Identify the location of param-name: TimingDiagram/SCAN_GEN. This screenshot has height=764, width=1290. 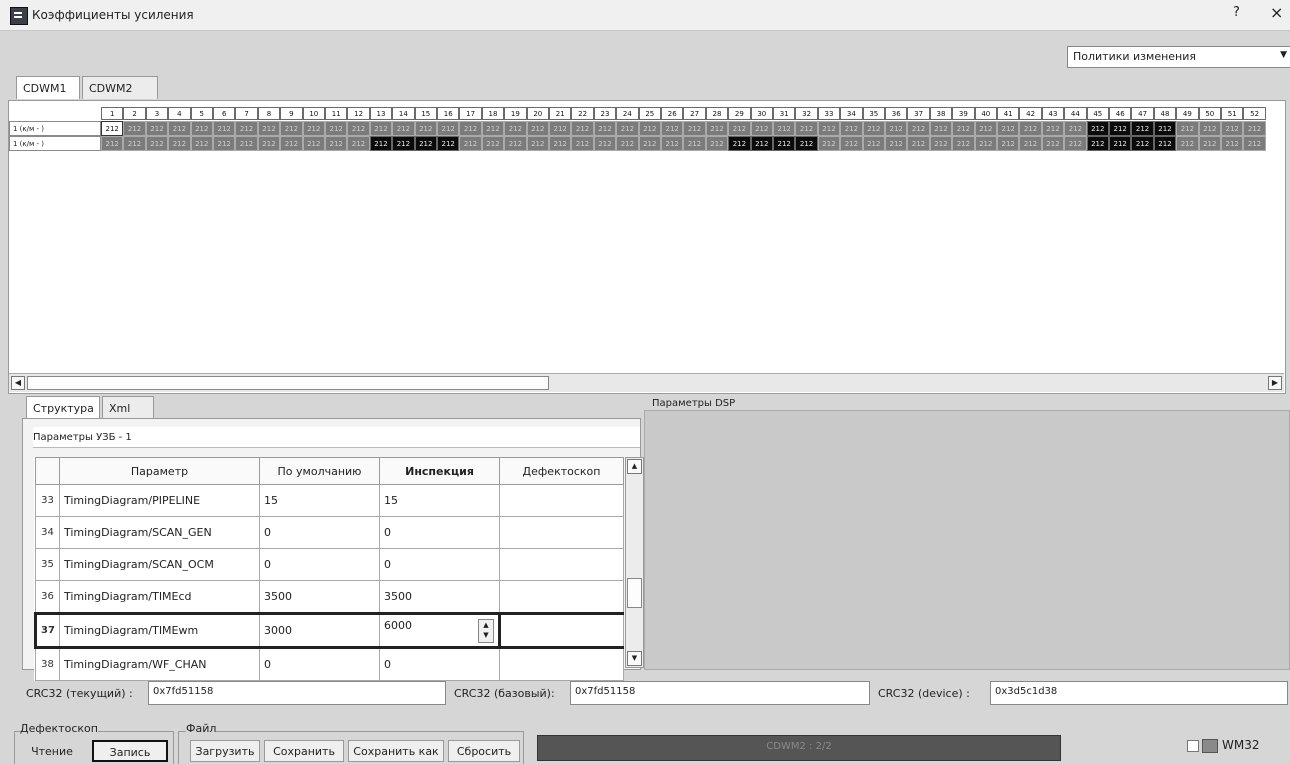
(159, 532).